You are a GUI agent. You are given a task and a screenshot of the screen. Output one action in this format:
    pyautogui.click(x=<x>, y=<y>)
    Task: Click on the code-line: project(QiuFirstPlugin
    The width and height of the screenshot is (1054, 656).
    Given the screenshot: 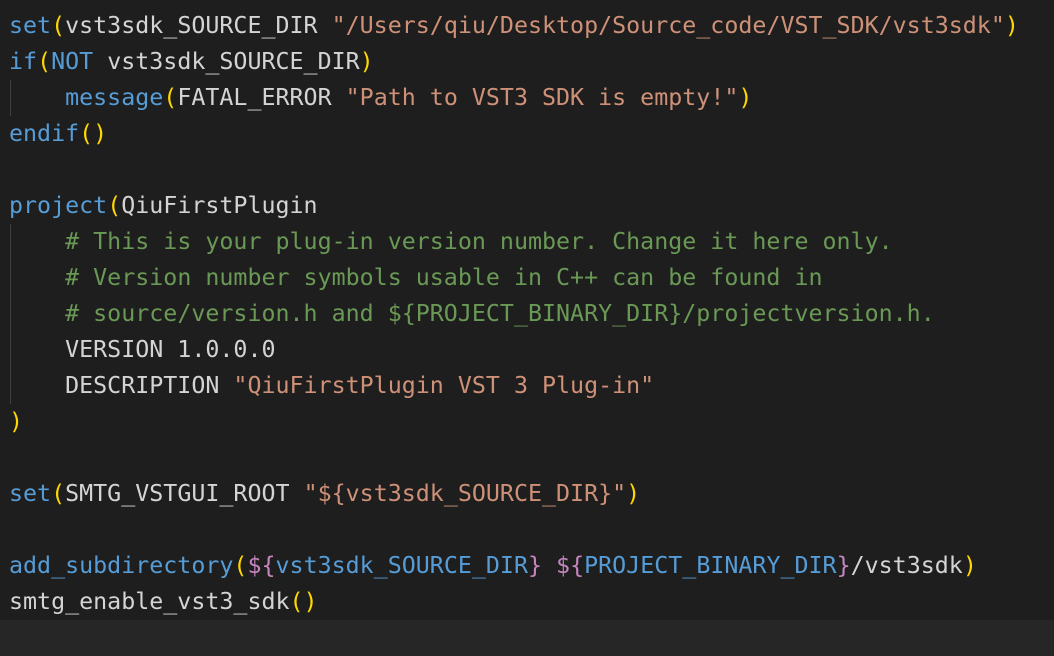 What is the action you would take?
    pyautogui.click(x=527, y=206)
    